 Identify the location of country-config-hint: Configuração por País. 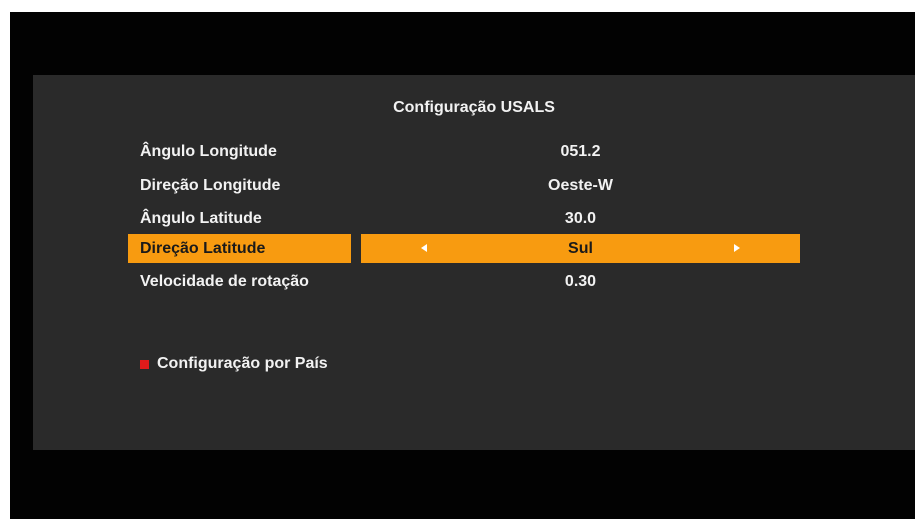
(234, 364).